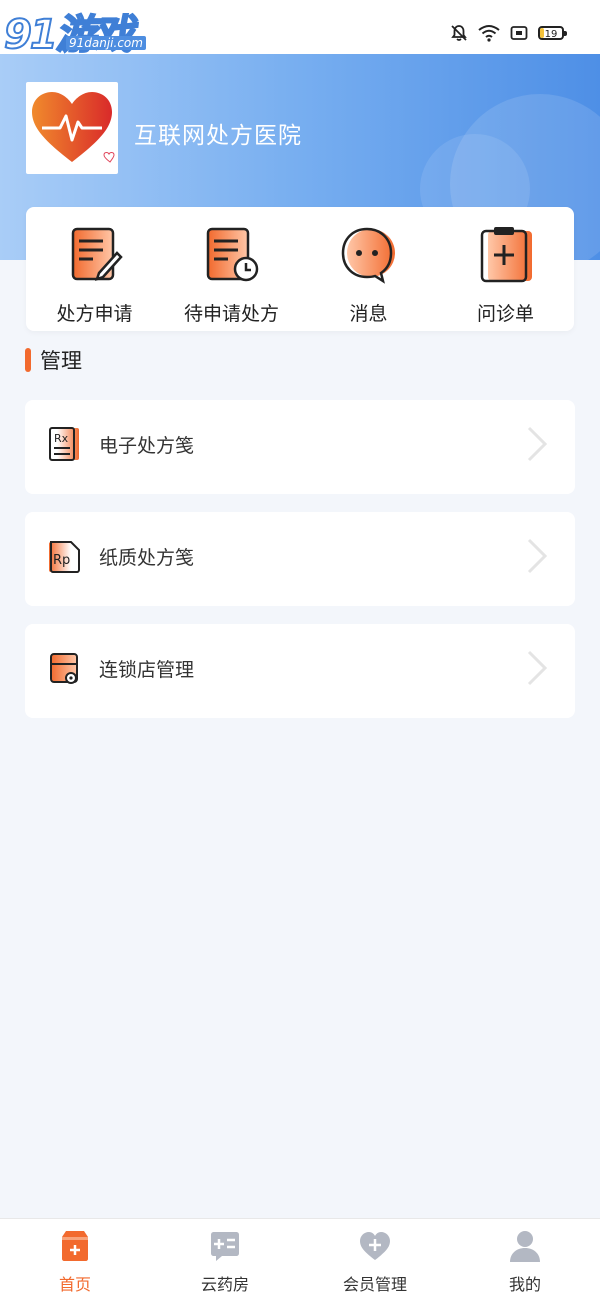  What do you see at coordinates (375, 1246) in the screenshot?
I see `member-heart-icon` at bounding box center [375, 1246].